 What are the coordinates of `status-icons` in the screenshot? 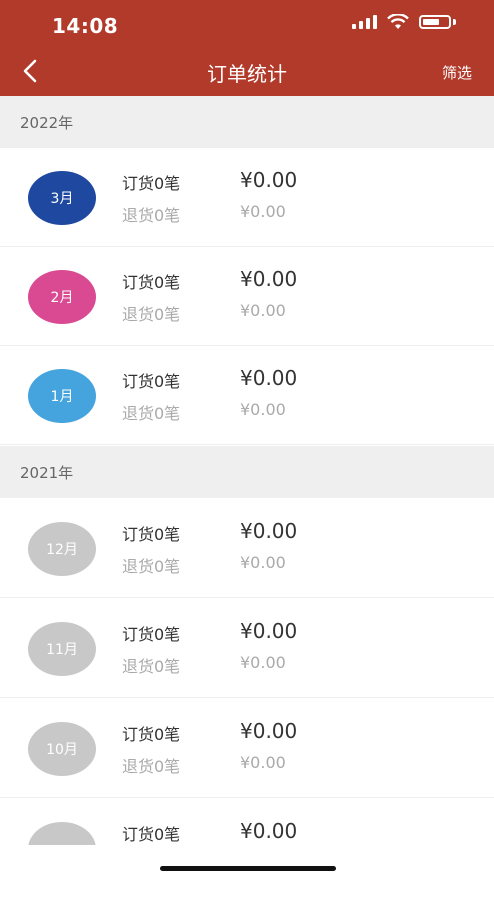 It's located at (404, 22).